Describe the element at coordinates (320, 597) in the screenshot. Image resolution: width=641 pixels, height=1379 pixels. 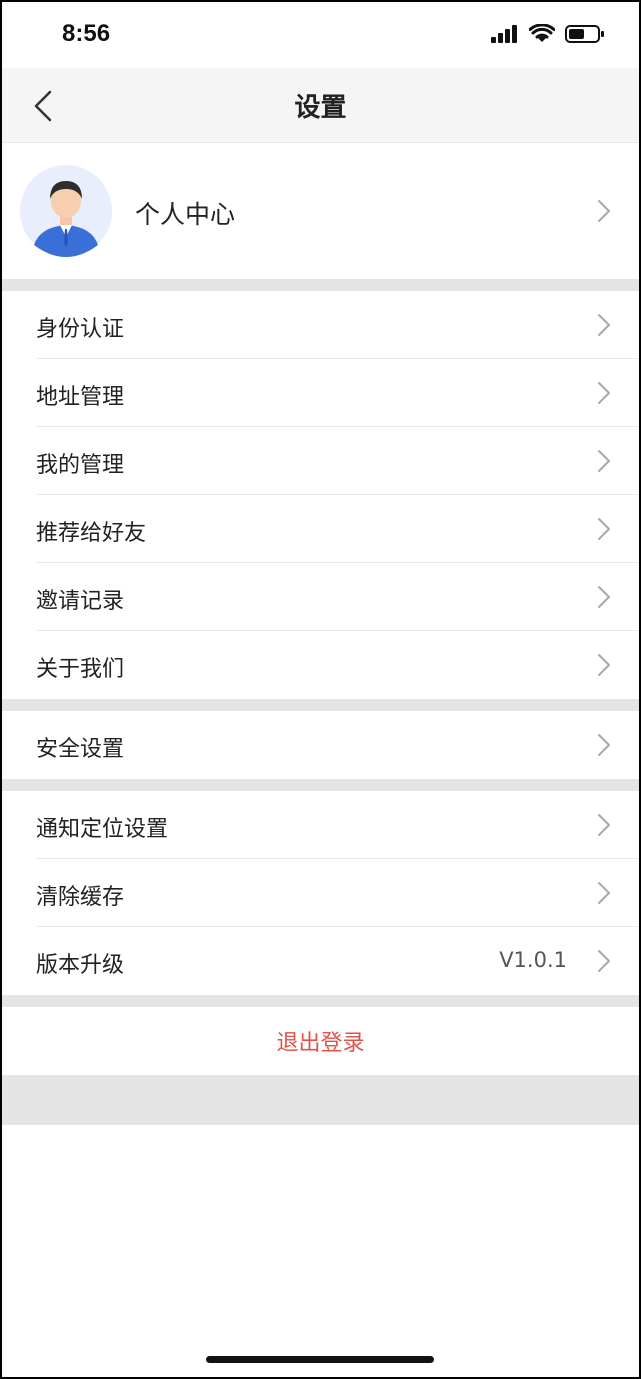
I see `settings-item-invite-records: 邀请记录` at that location.